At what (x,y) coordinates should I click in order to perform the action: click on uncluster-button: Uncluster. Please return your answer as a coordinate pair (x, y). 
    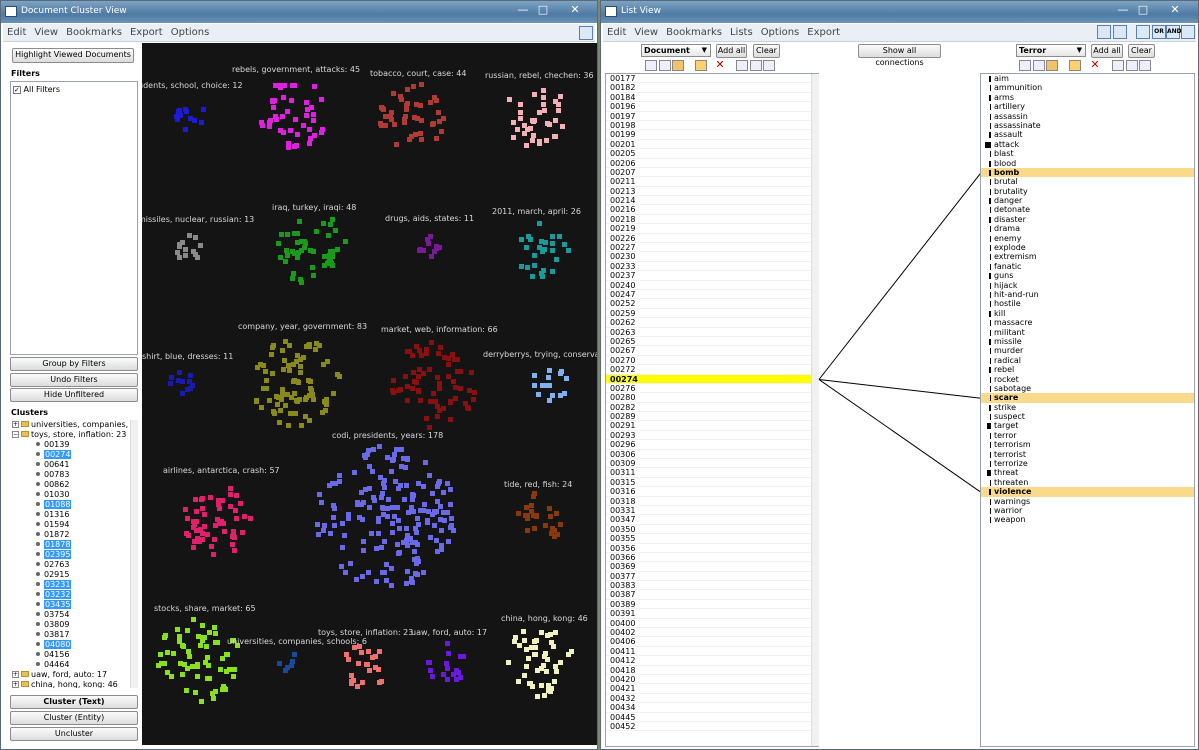
    Looking at the image, I should click on (74, 734).